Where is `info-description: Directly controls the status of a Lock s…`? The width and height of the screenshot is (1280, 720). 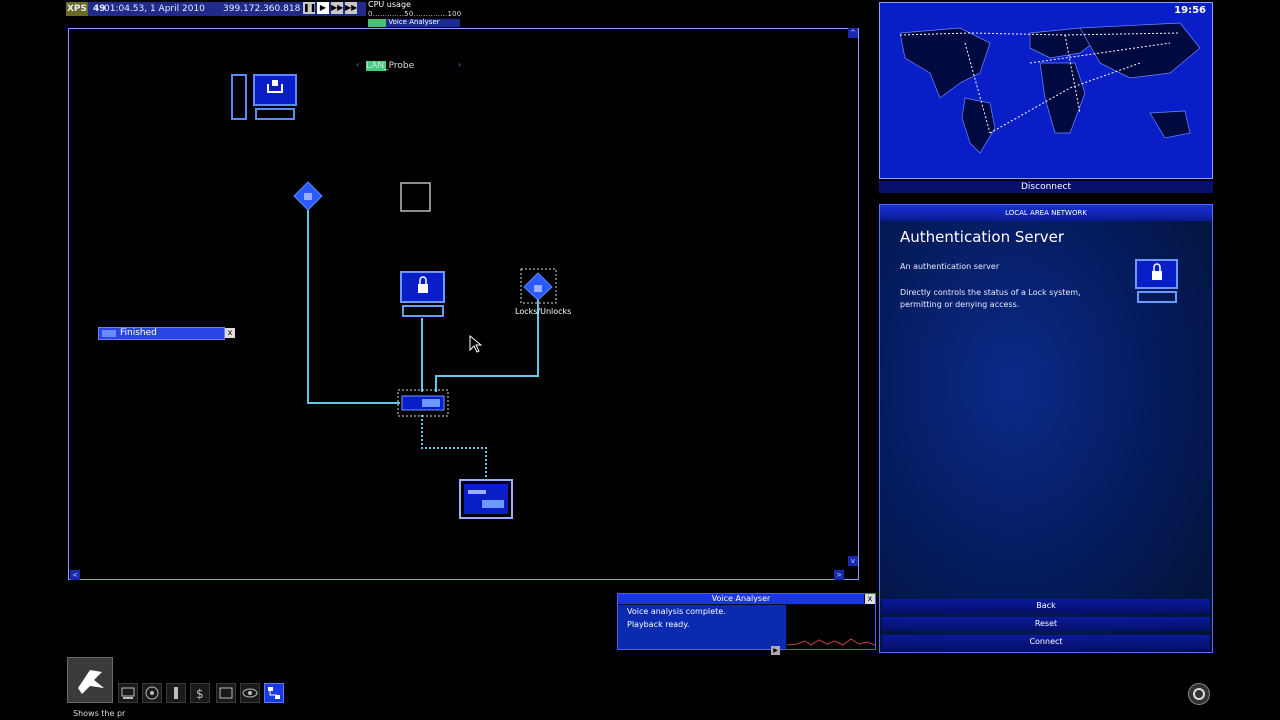
info-description: Directly controls the status of a Lock s… is located at coordinates (990, 298).